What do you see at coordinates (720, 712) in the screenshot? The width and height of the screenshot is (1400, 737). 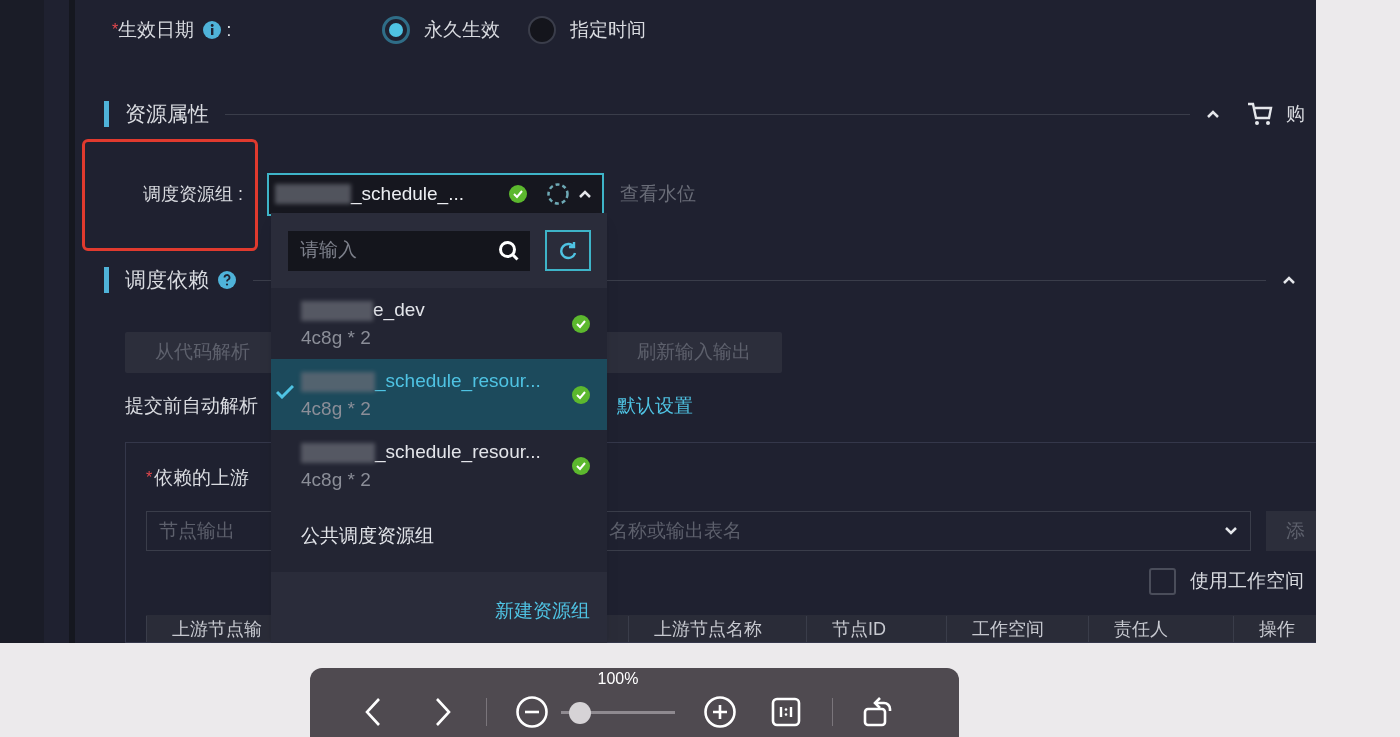 I see `zoom-in-icon` at bounding box center [720, 712].